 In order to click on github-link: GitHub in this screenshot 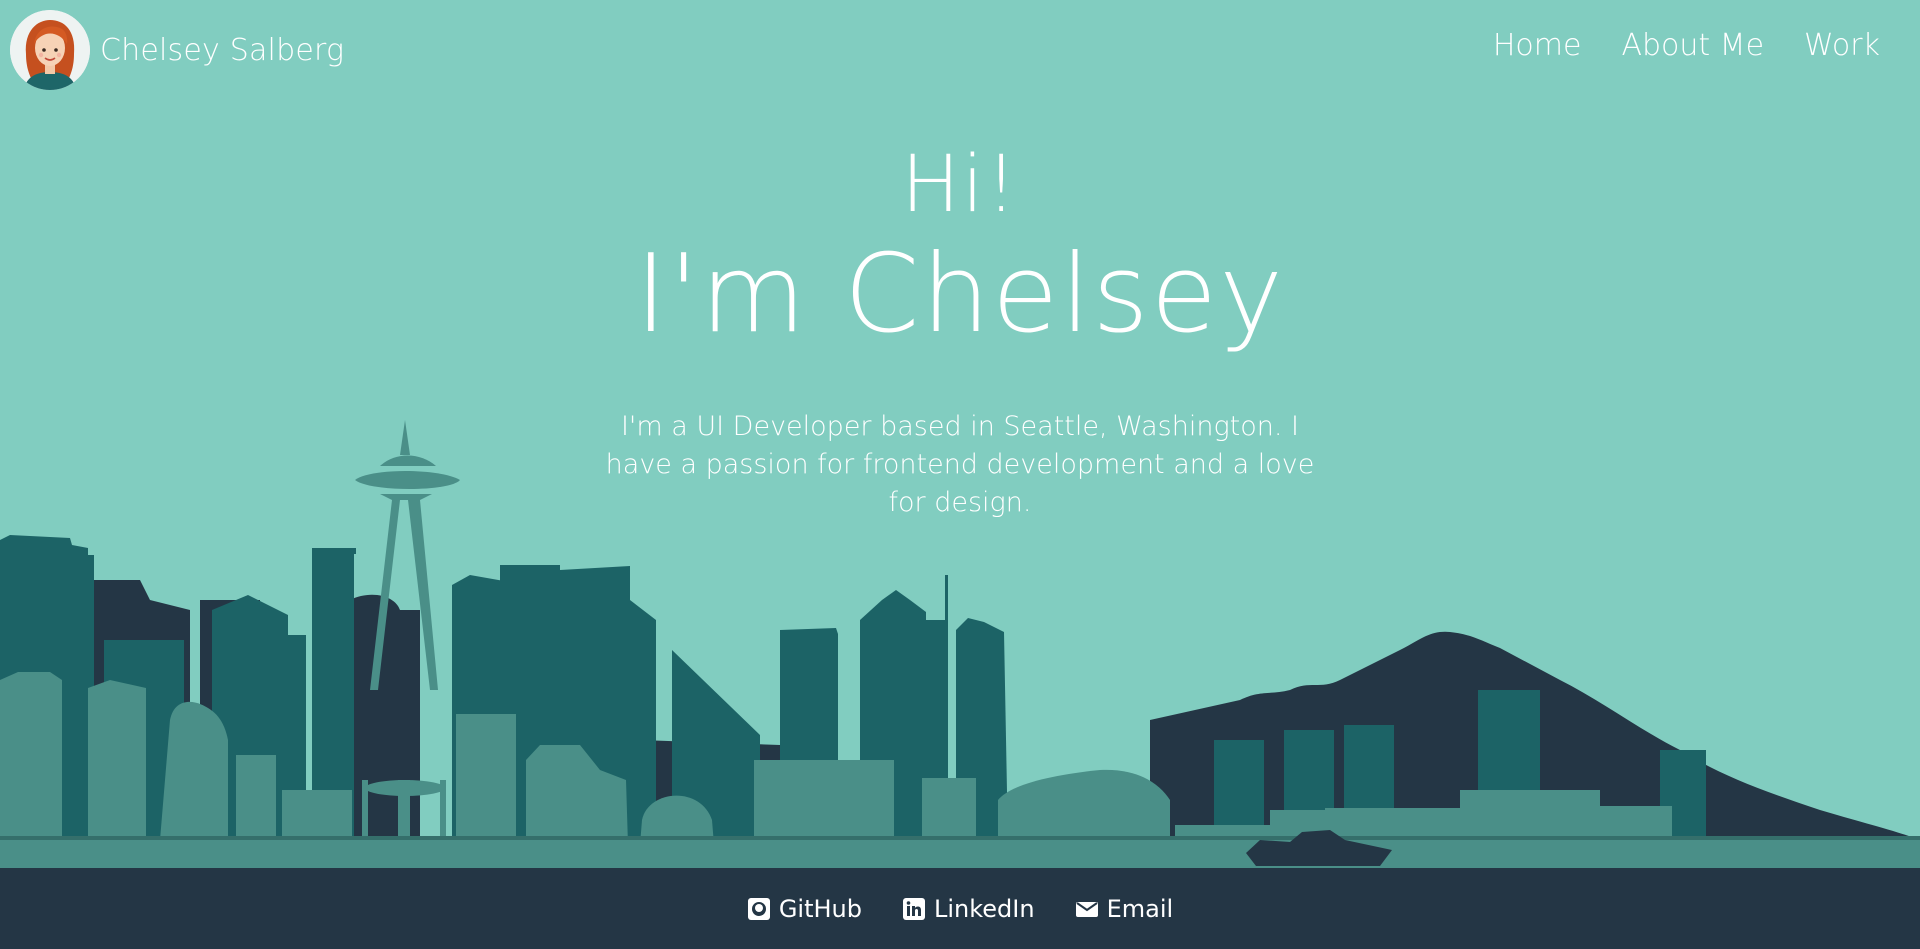, I will do `click(804, 909)`.